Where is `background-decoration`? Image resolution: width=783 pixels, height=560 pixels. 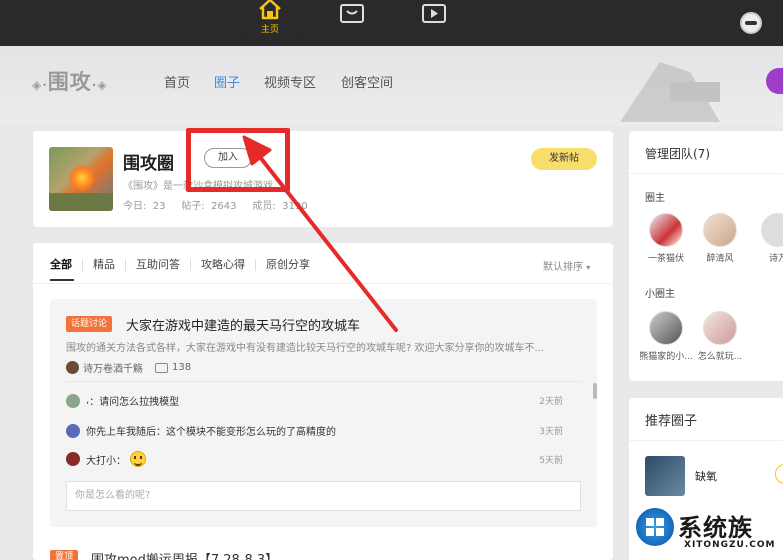 background-decoration is located at coordinates (670, 92).